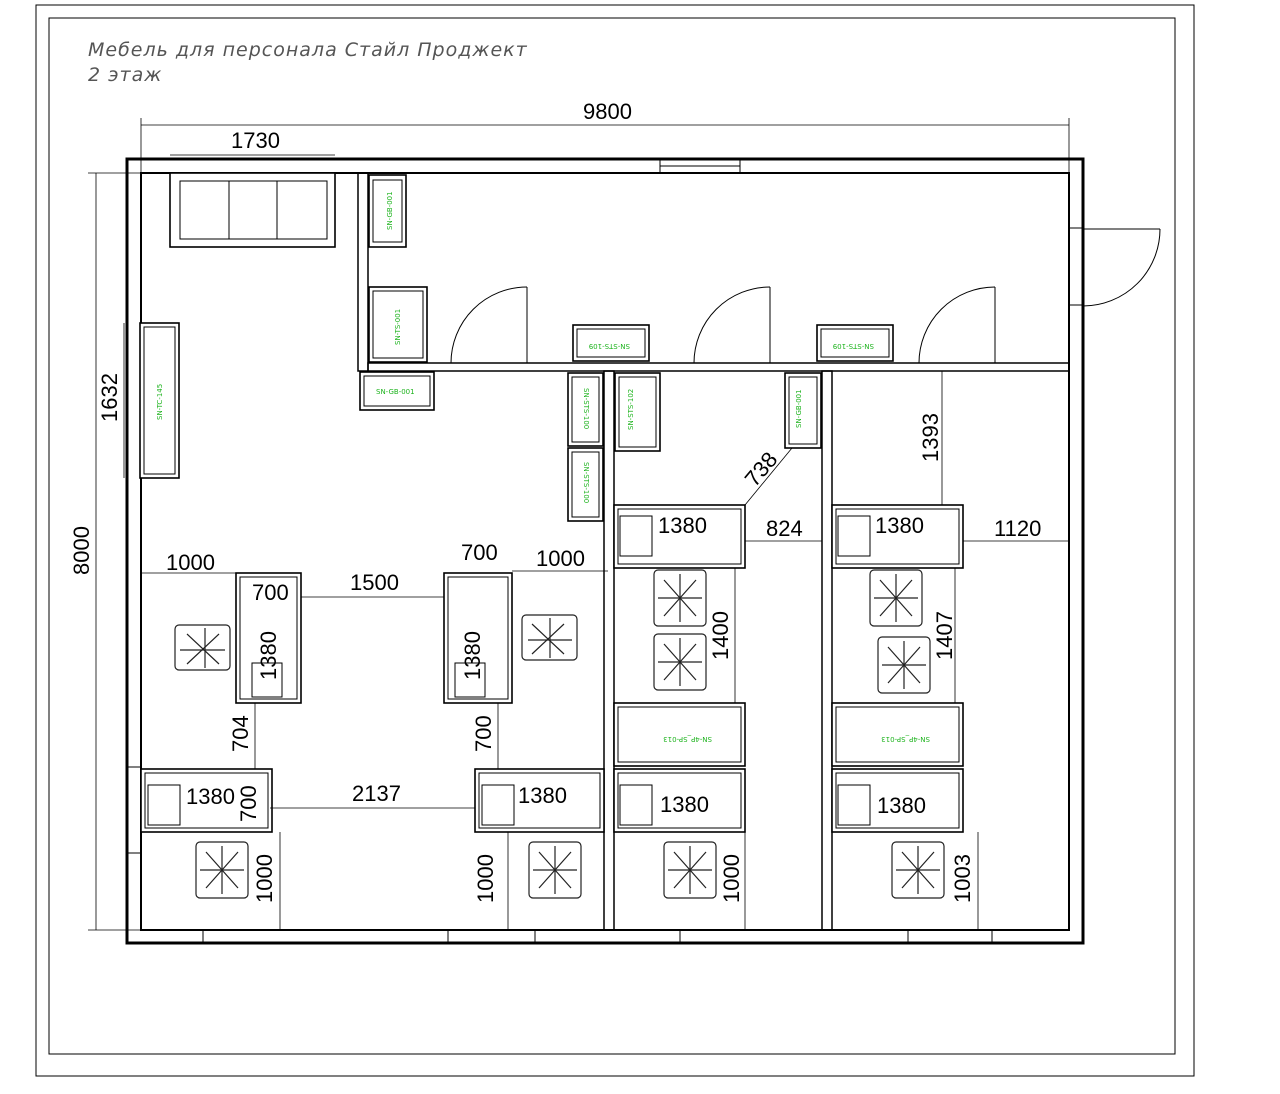 The width and height of the screenshot is (1280, 1094). Describe the element at coordinates (687, 739) in the screenshot. I see `label-sp-a: SN-4P_SP-013` at that location.